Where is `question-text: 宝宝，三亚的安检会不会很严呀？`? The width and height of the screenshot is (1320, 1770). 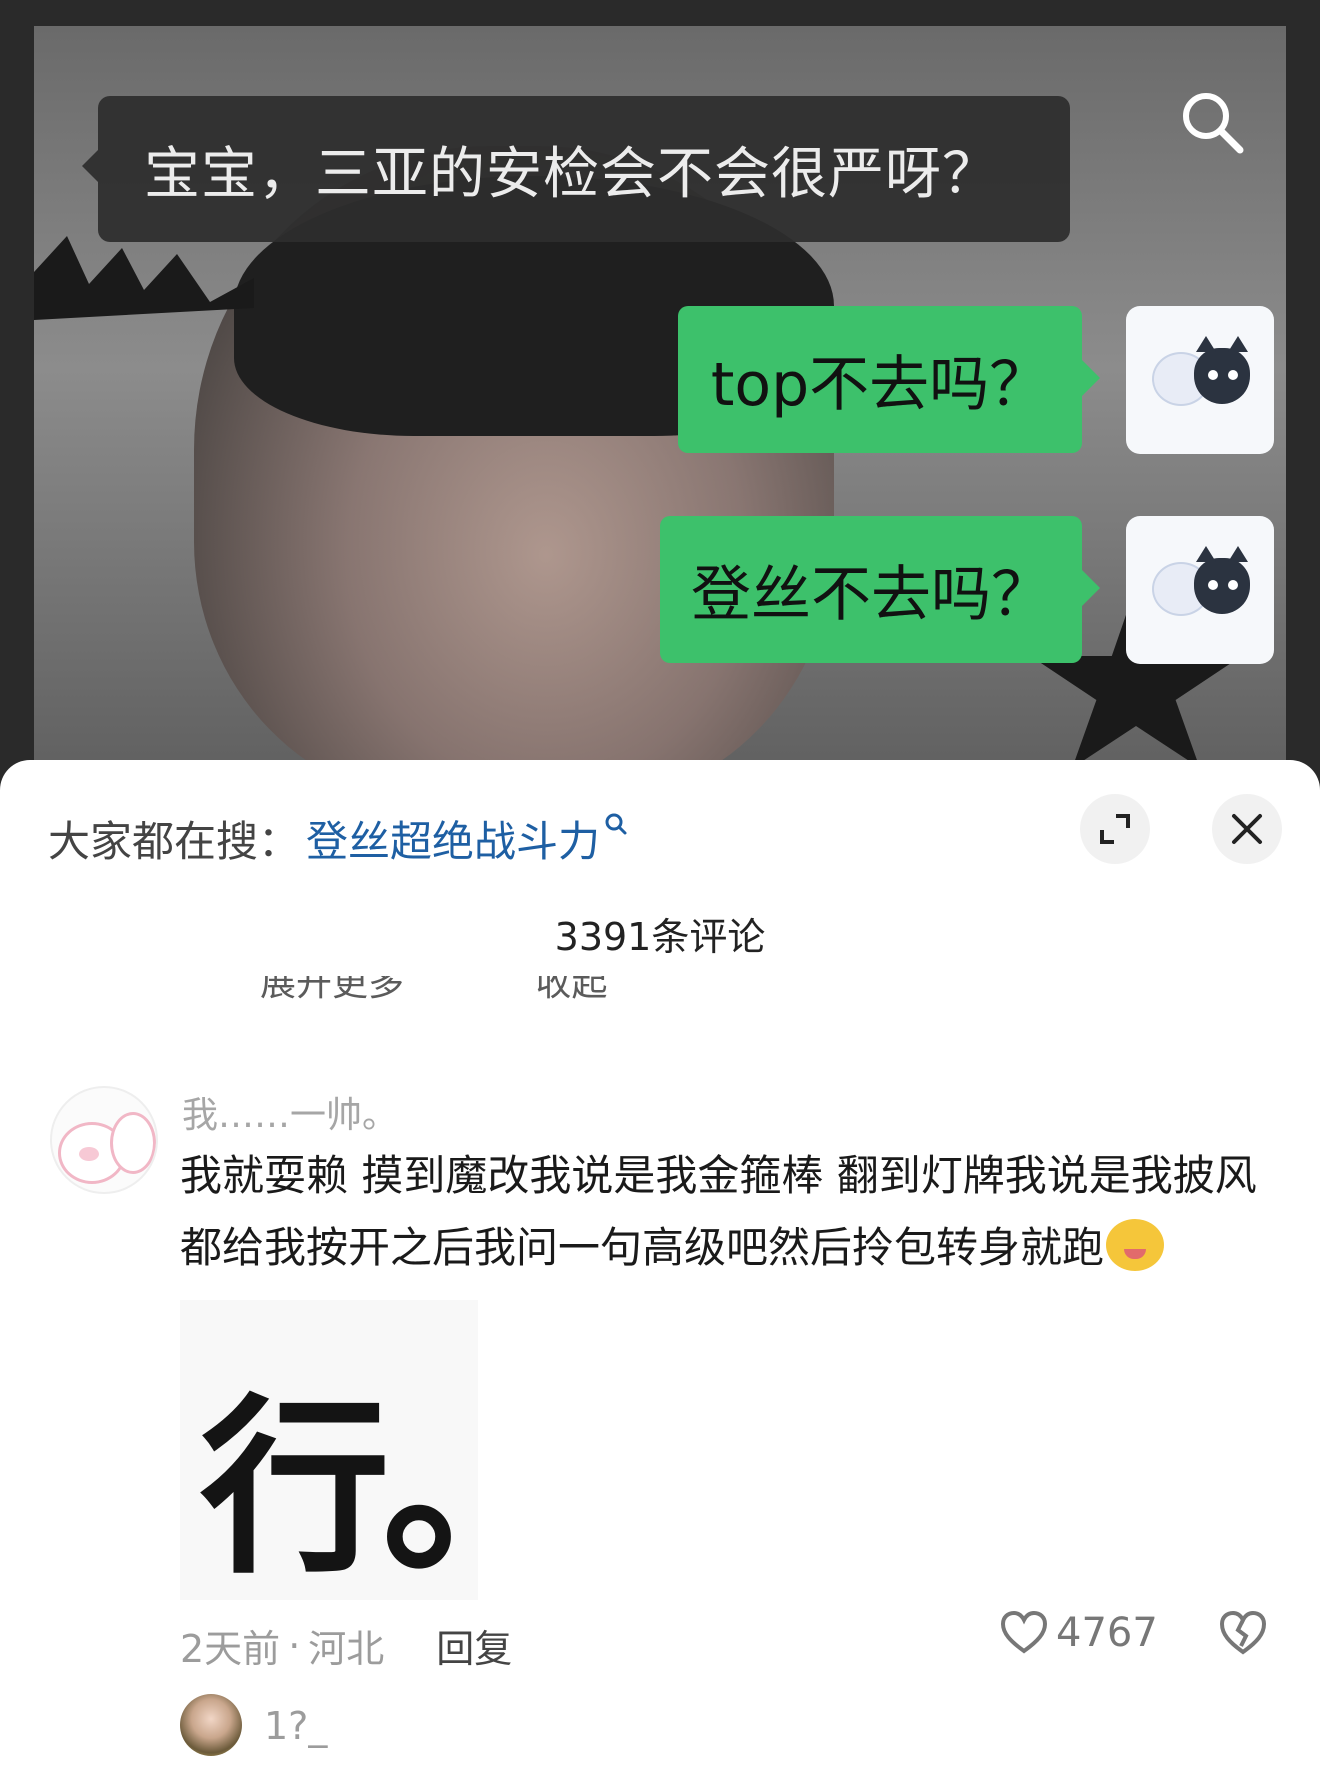 question-text: 宝宝，三亚的安检会不会很严呀？ is located at coordinates (571, 174).